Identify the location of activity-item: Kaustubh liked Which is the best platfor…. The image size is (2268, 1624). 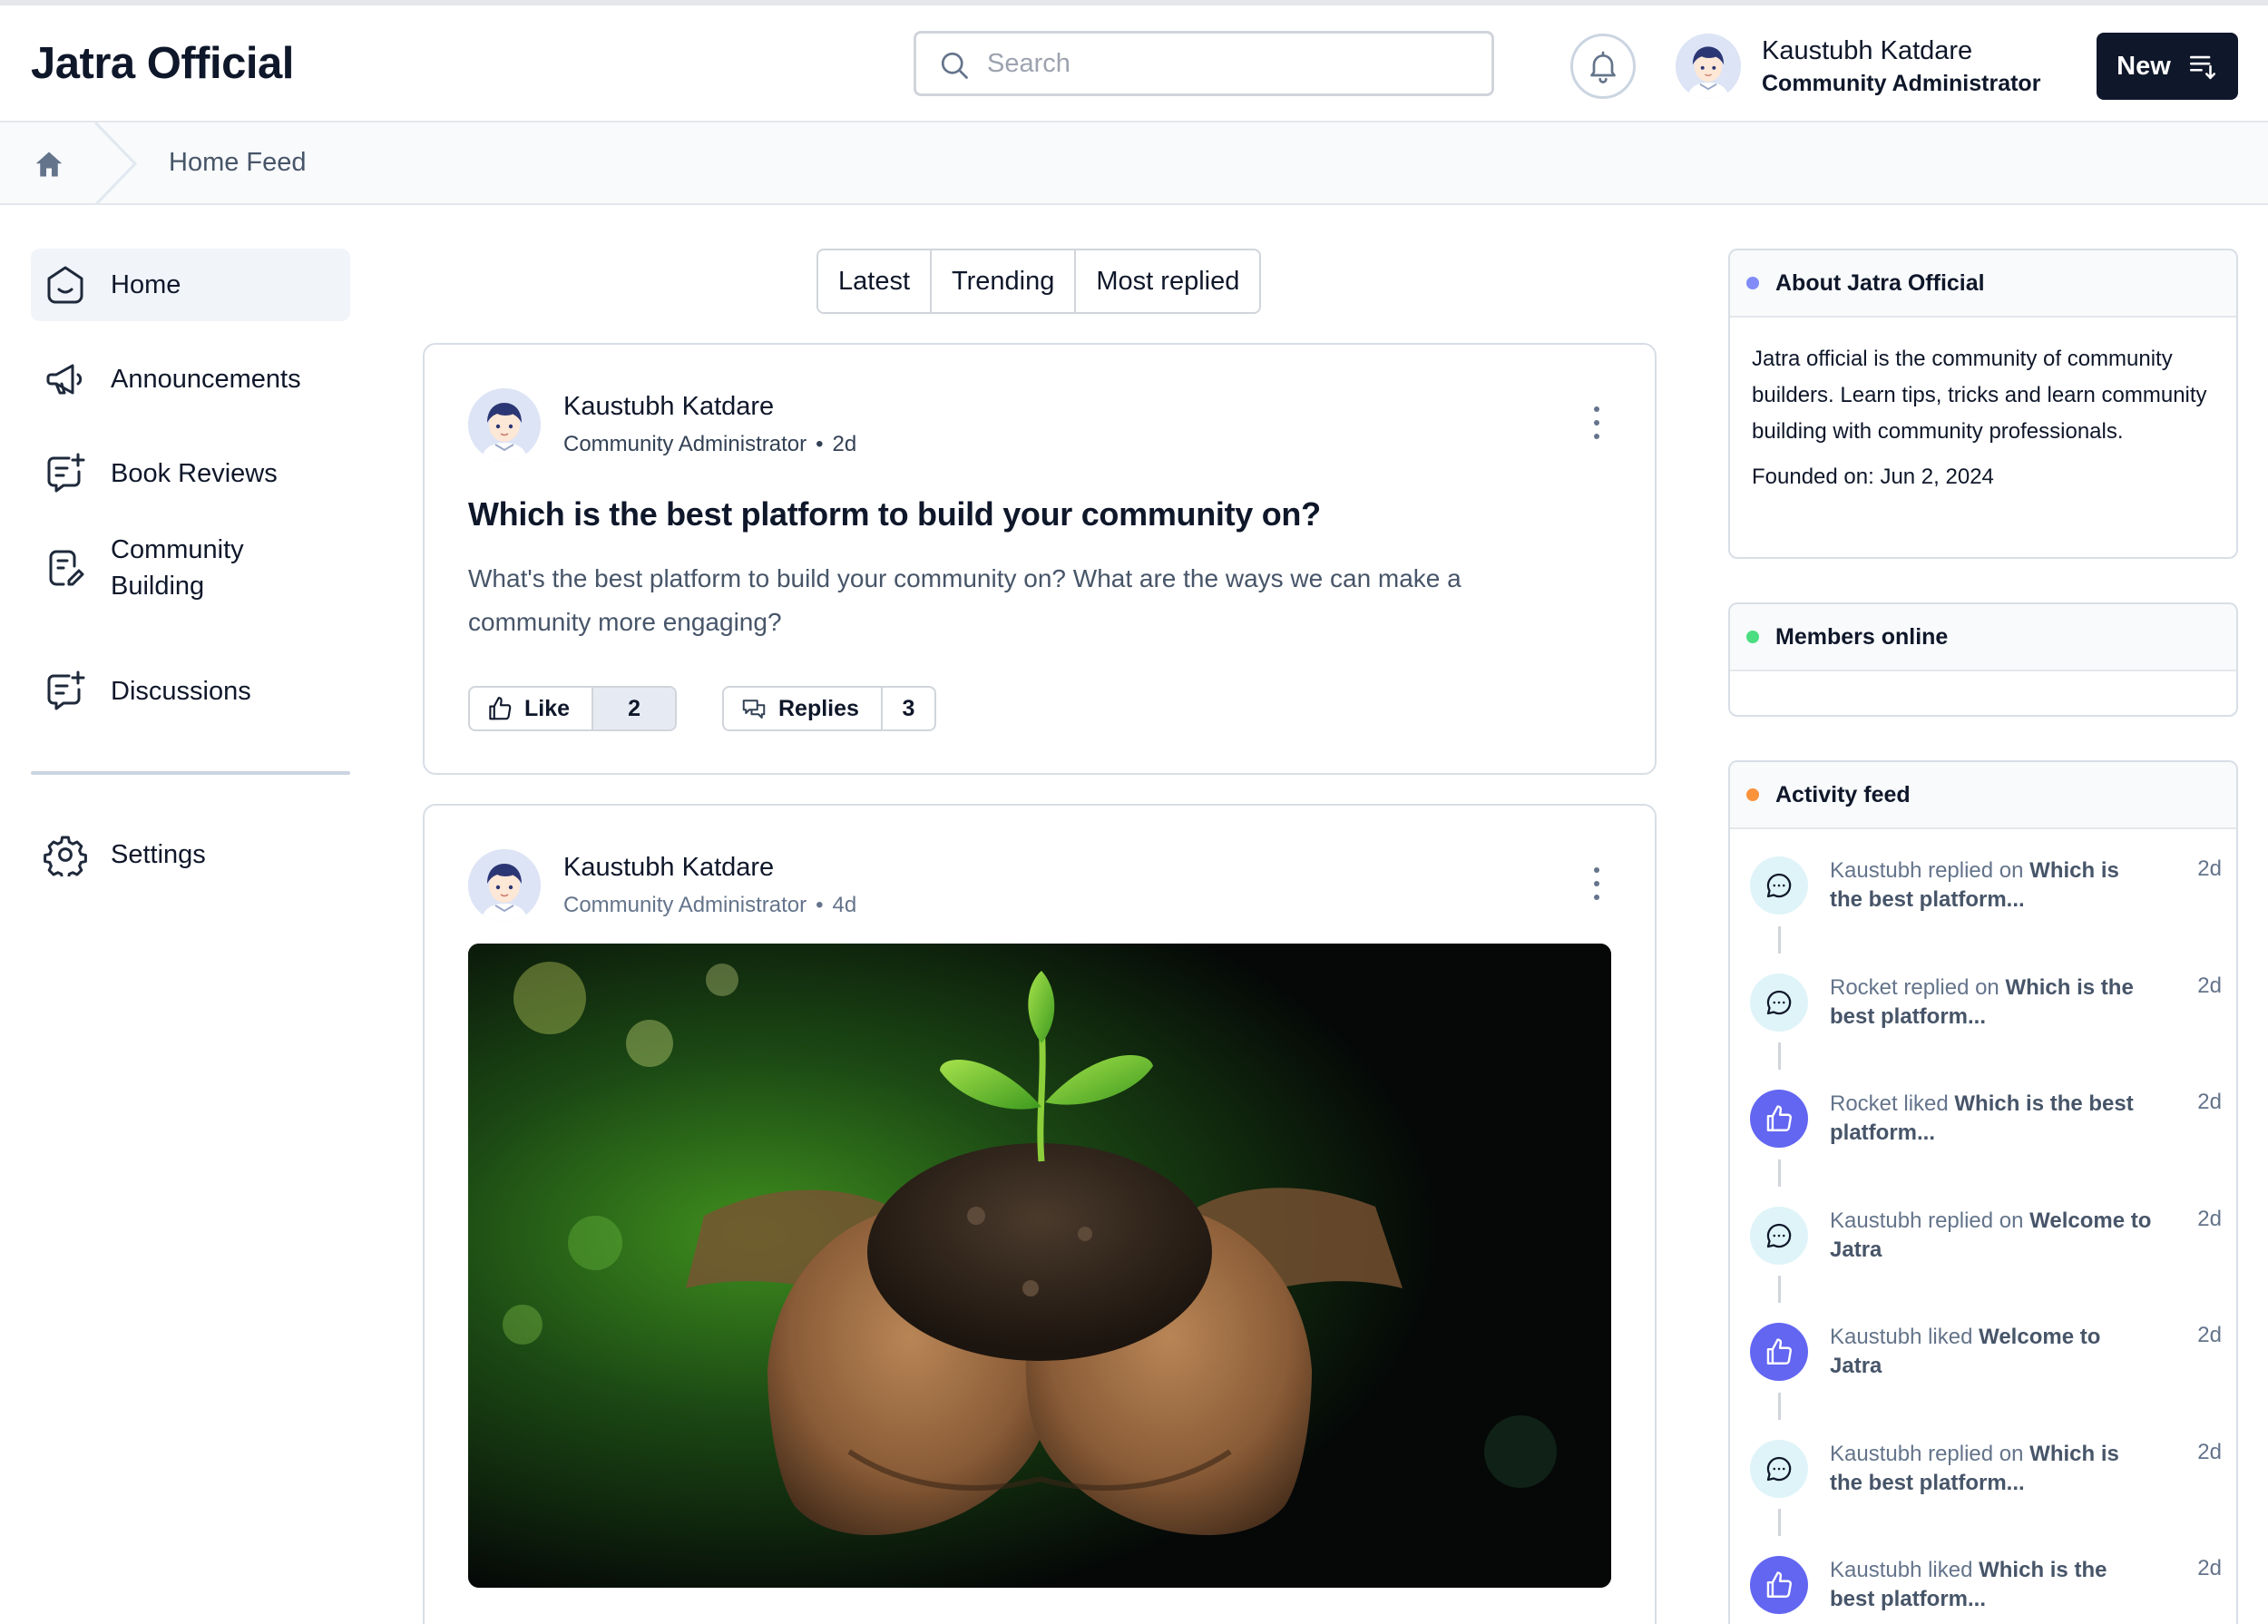
(1986, 1586).